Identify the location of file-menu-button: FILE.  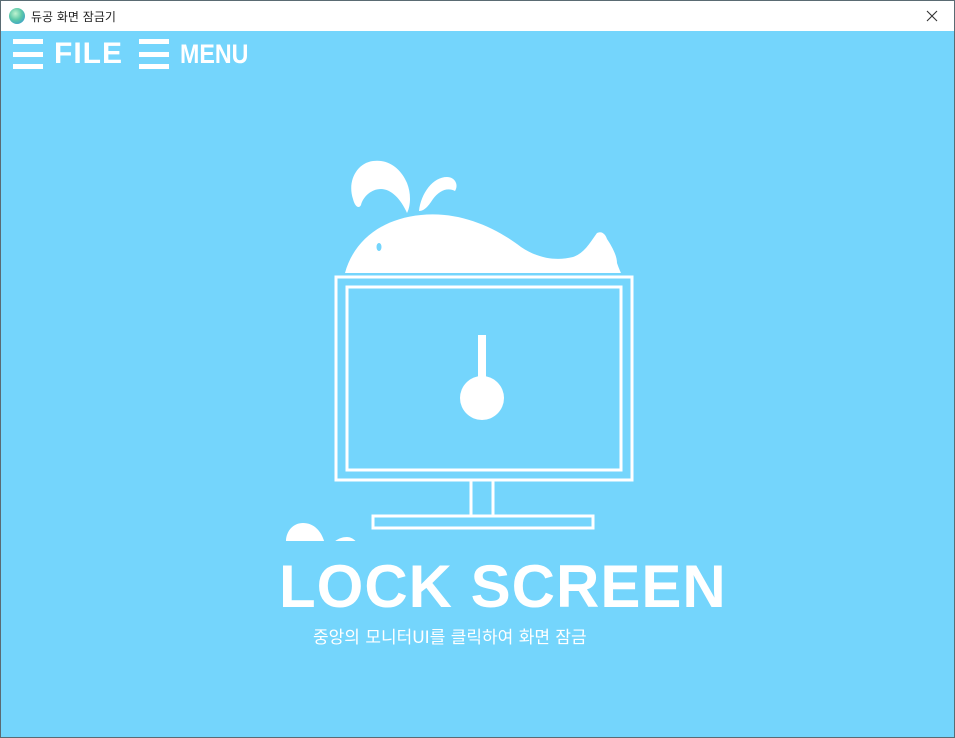
(68, 54).